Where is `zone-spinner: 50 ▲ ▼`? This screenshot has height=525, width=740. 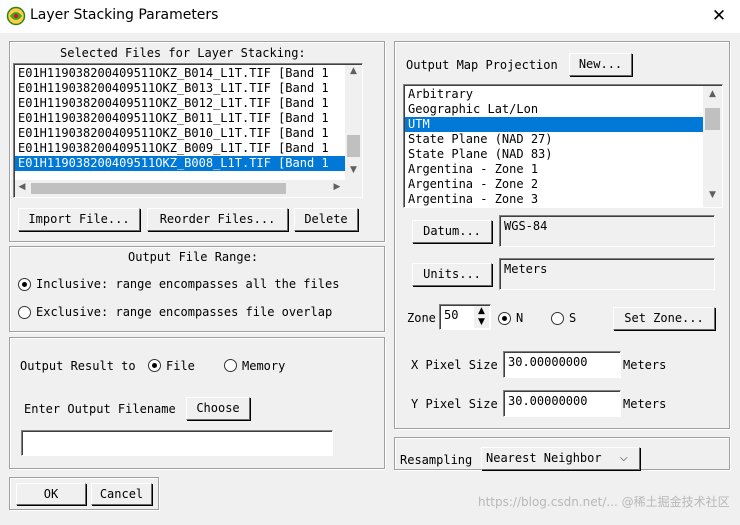 zone-spinner: 50 ▲ ▼ is located at coordinates (465, 317).